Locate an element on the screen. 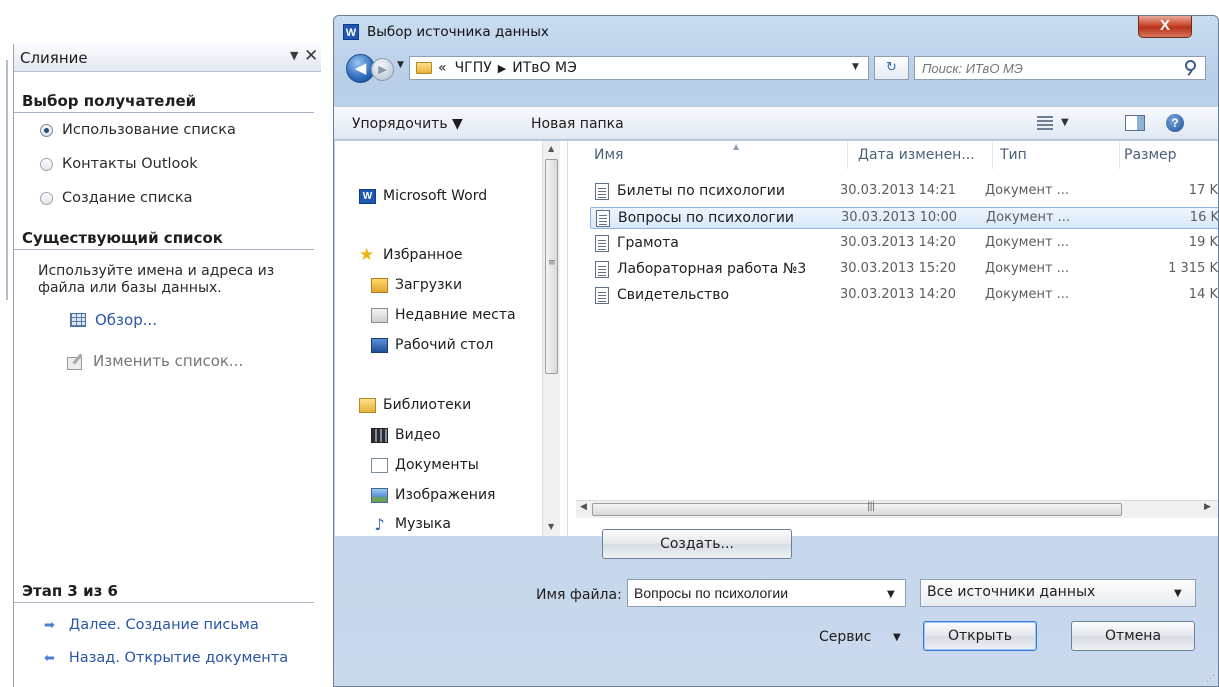 This screenshot has height=687, width=1219. radio-outlook-contacts: Контакты Outlook is located at coordinates (119, 164).